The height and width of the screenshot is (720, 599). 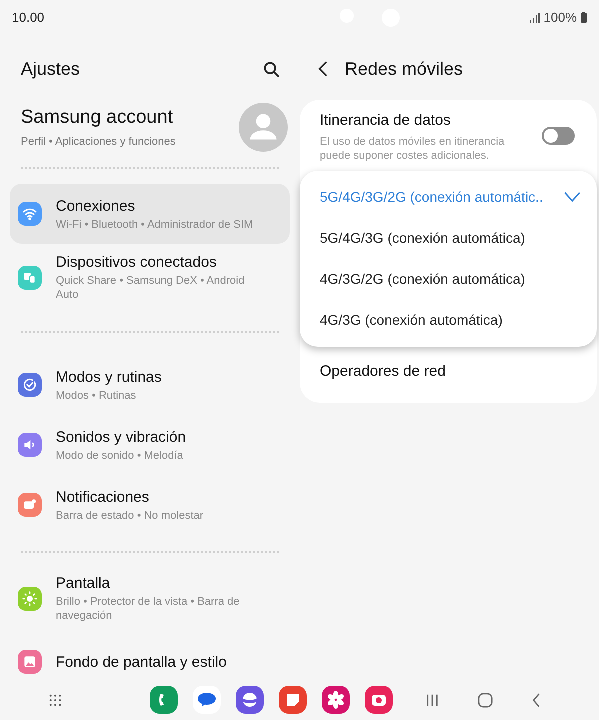 What do you see at coordinates (98, 118) in the screenshot?
I see `account-name: Samsung account` at bounding box center [98, 118].